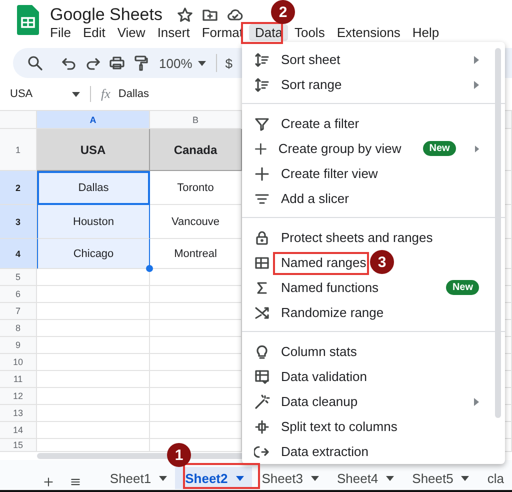 This screenshot has width=512, height=492. I want to click on filter-icon, so click(262, 124).